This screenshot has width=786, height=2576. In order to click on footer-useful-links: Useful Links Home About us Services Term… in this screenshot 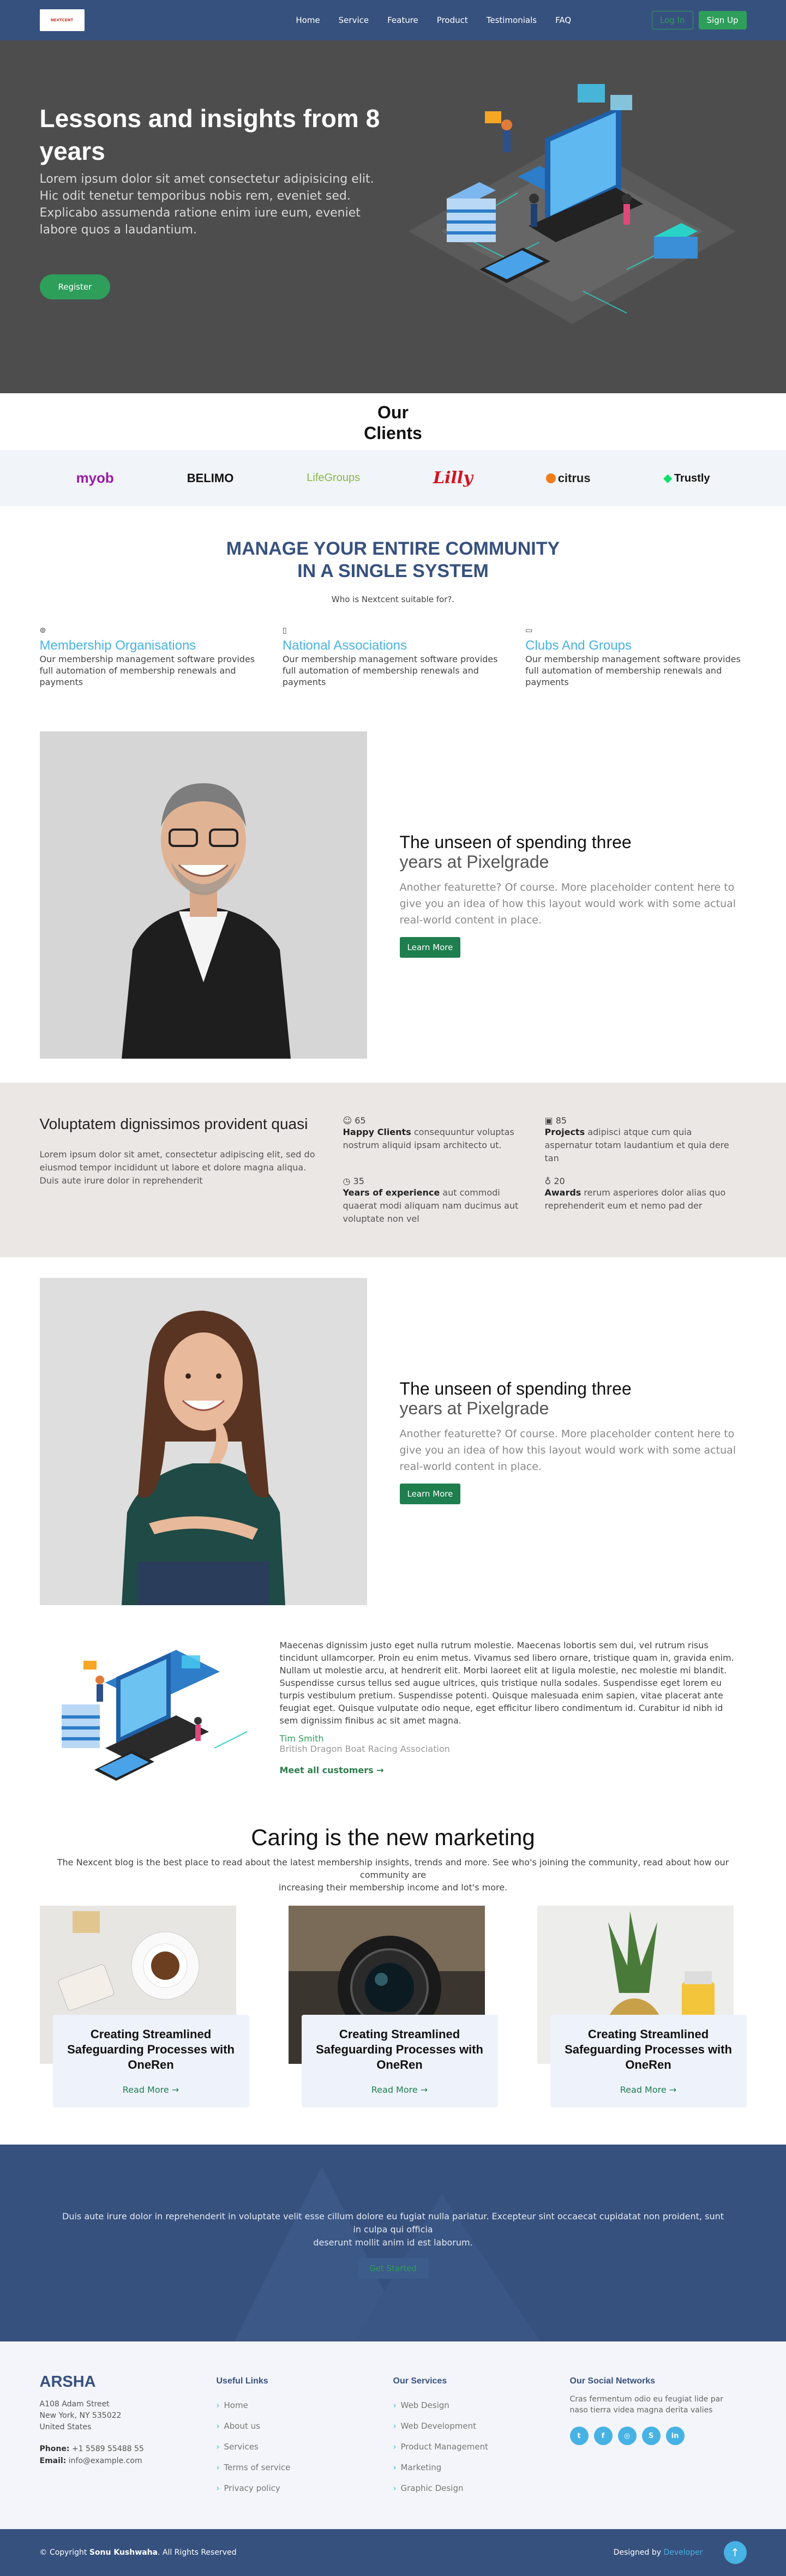, I will do `click(305, 2436)`.